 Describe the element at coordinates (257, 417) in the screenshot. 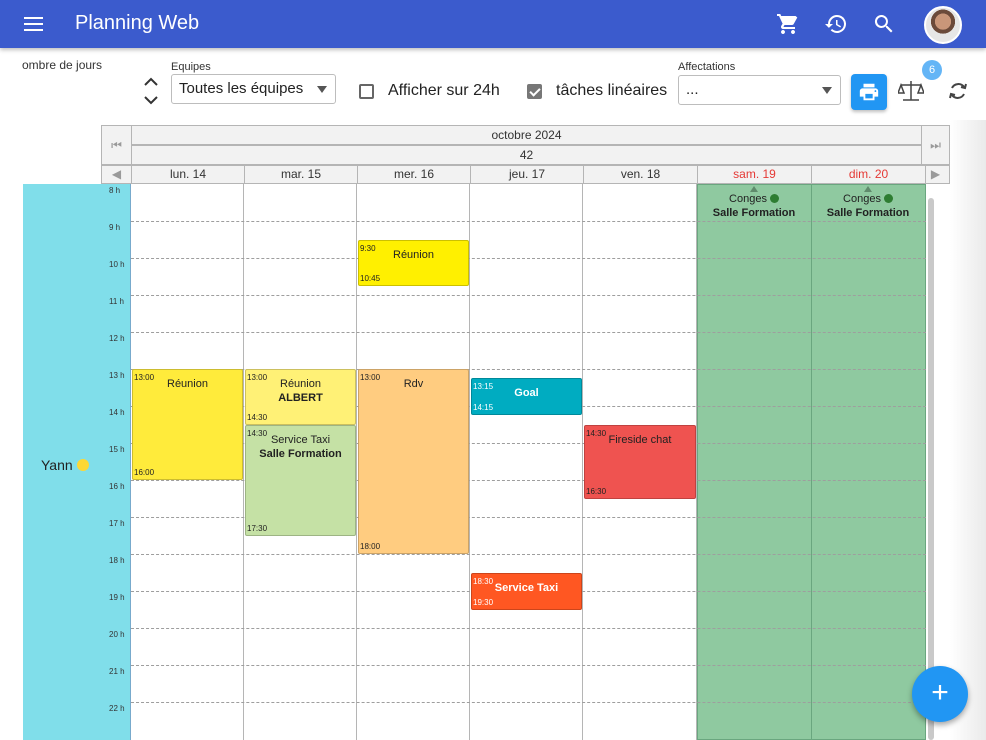

I see `event-end-time: 14:30` at that location.